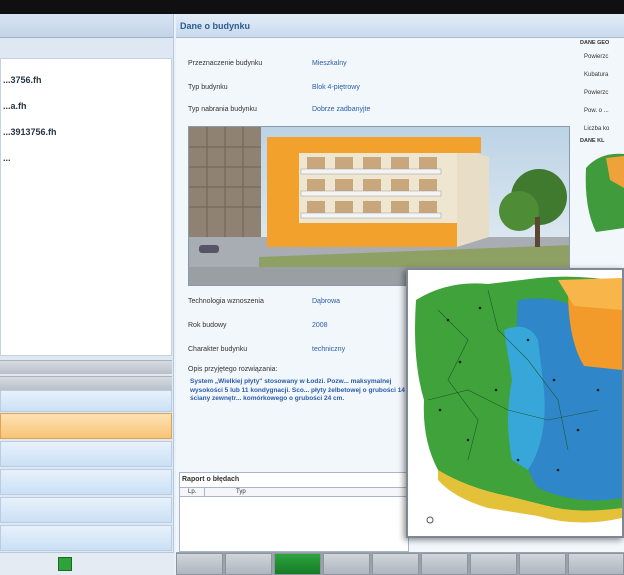  What do you see at coordinates (326, 301) in the screenshot?
I see `tech-value: Dąbrowa` at bounding box center [326, 301].